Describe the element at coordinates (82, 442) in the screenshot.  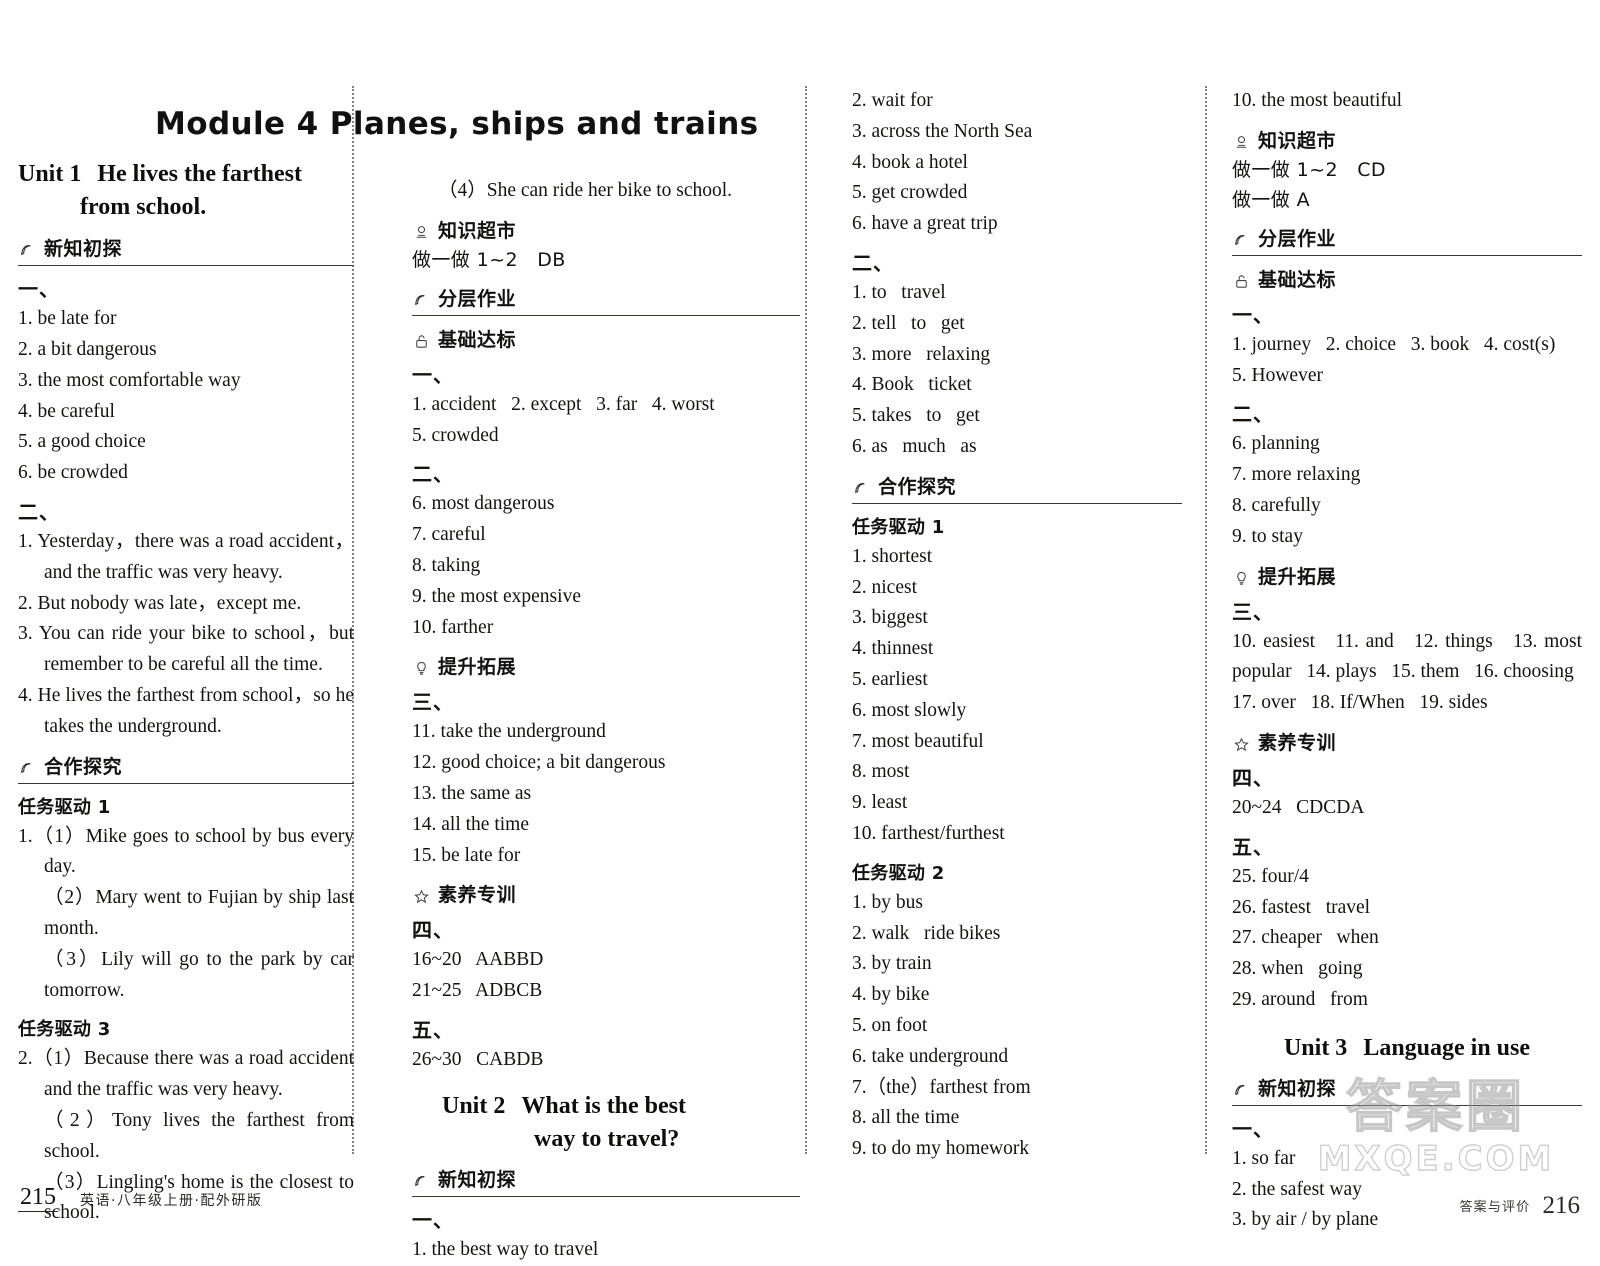
I see `answer-line: 5. a good choice` at that location.